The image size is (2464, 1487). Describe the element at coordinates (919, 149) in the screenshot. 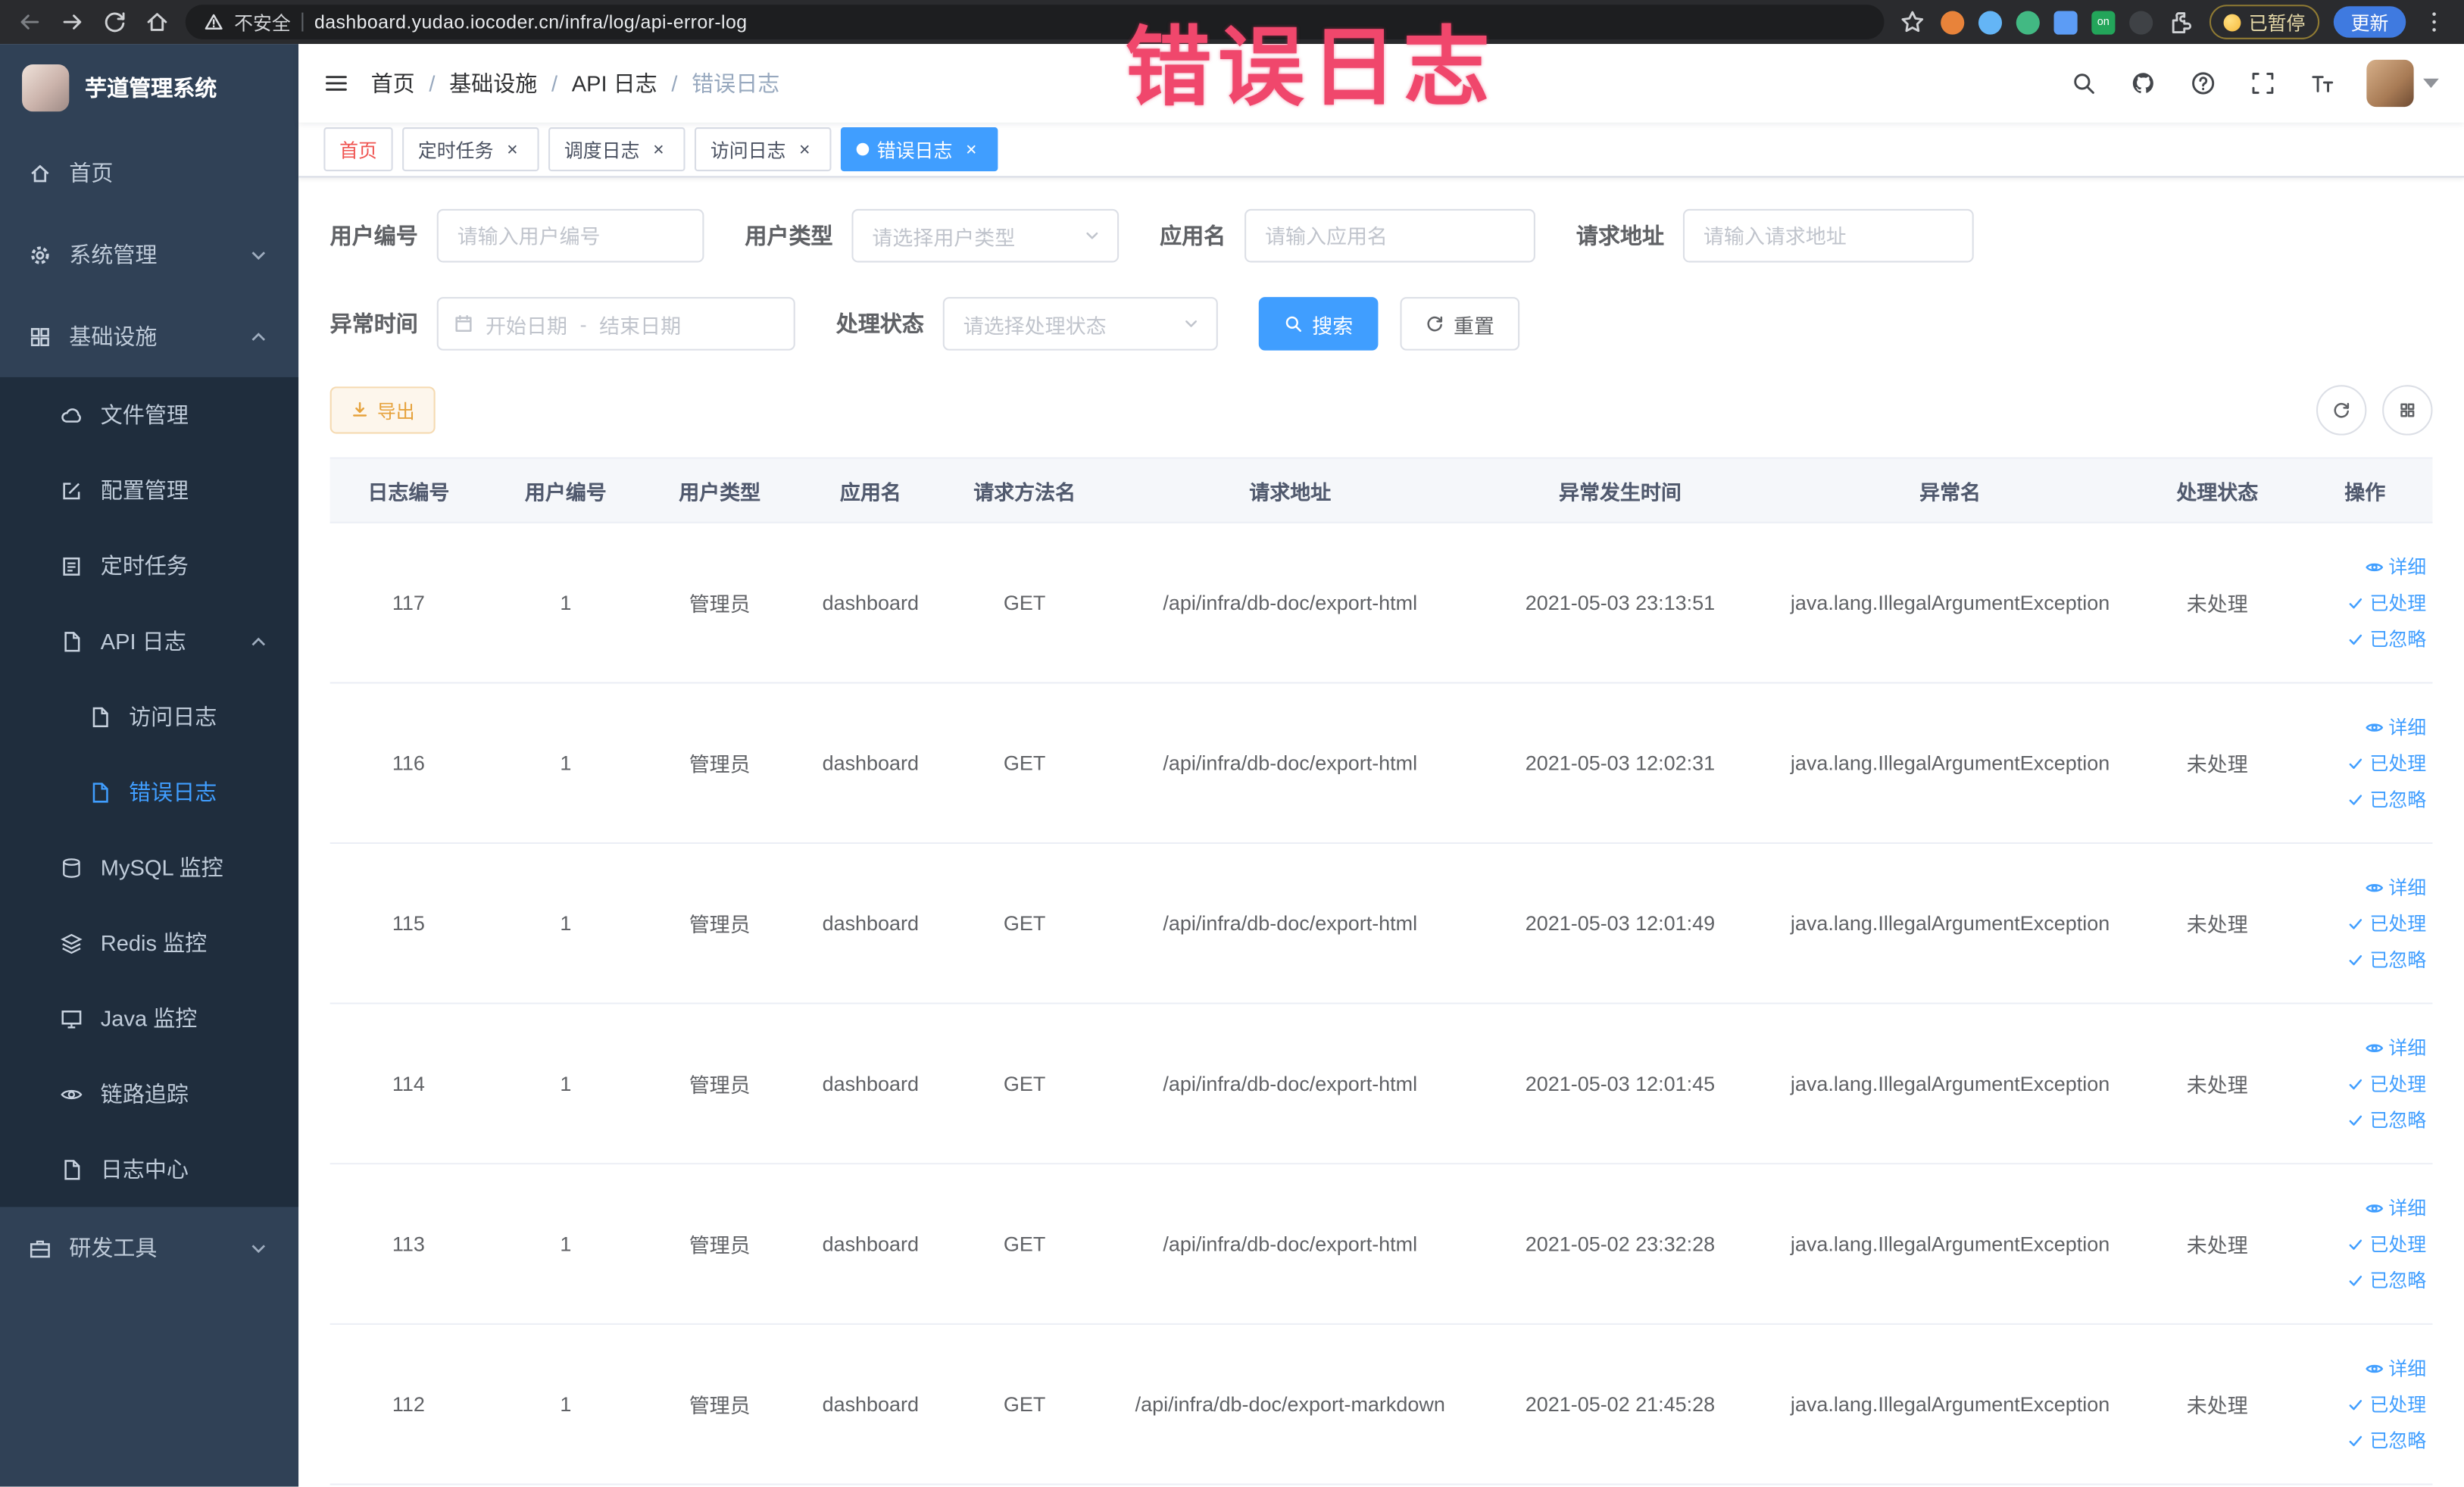

I see `tab-error-log: 错误日志` at that location.